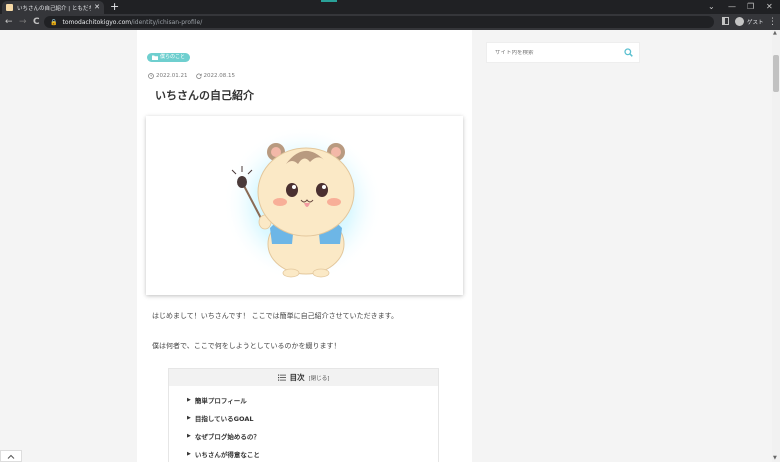  Describe the element at coordinates (227, 437) in the screenshot. I see `toc-item-label: なぜブログ始めるの？` at that location.